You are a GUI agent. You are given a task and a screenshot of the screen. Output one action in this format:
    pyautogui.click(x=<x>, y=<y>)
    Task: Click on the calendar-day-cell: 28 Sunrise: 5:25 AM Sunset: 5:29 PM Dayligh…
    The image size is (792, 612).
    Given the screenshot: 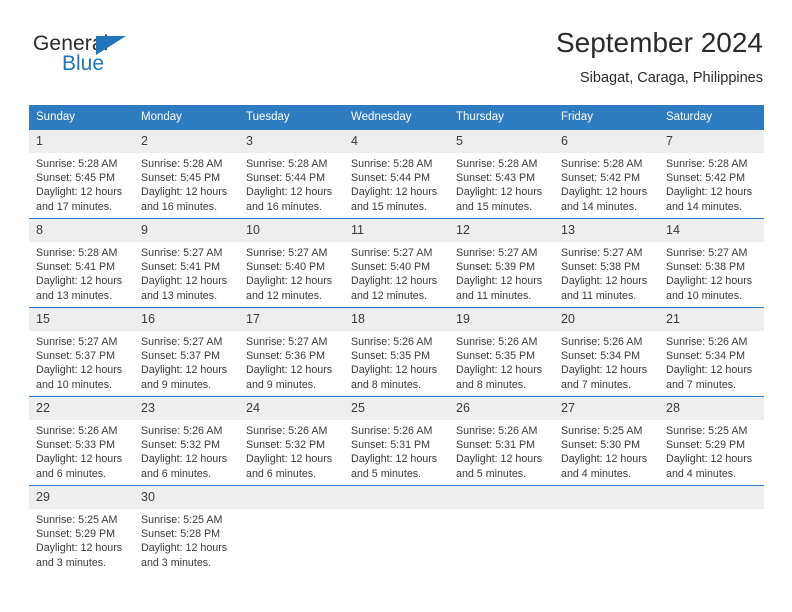 What is the action you would take?
    pyautogui.click(x=711, y=441)
    